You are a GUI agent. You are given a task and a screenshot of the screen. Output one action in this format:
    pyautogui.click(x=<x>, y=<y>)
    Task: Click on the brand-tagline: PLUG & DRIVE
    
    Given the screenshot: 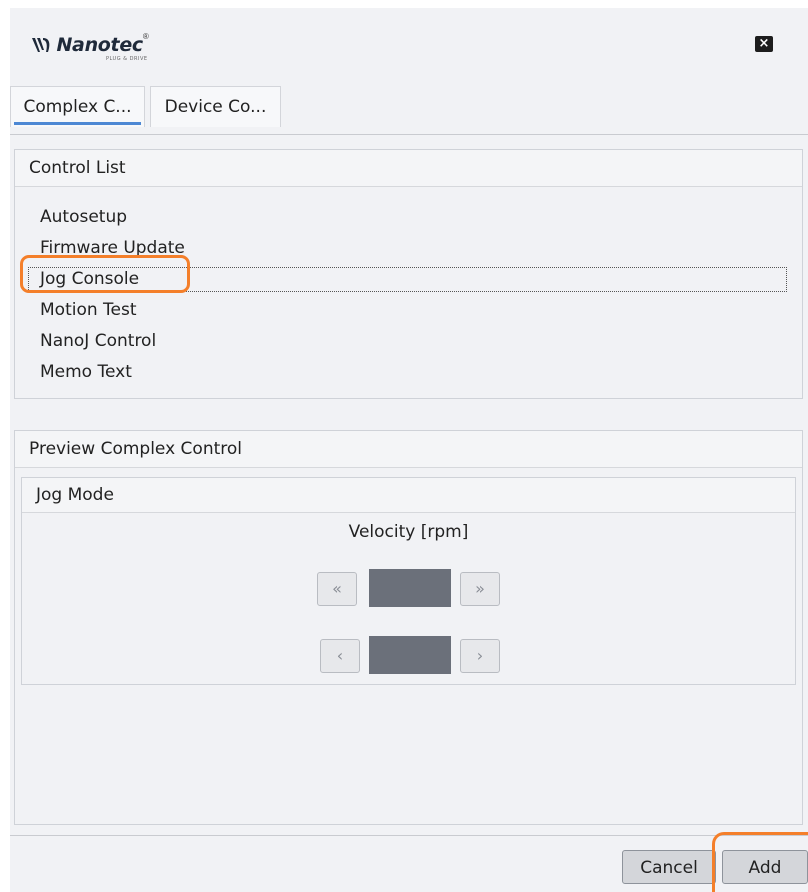 What is the action you would take?
    pyautogui.click(x=127, y=59)
    